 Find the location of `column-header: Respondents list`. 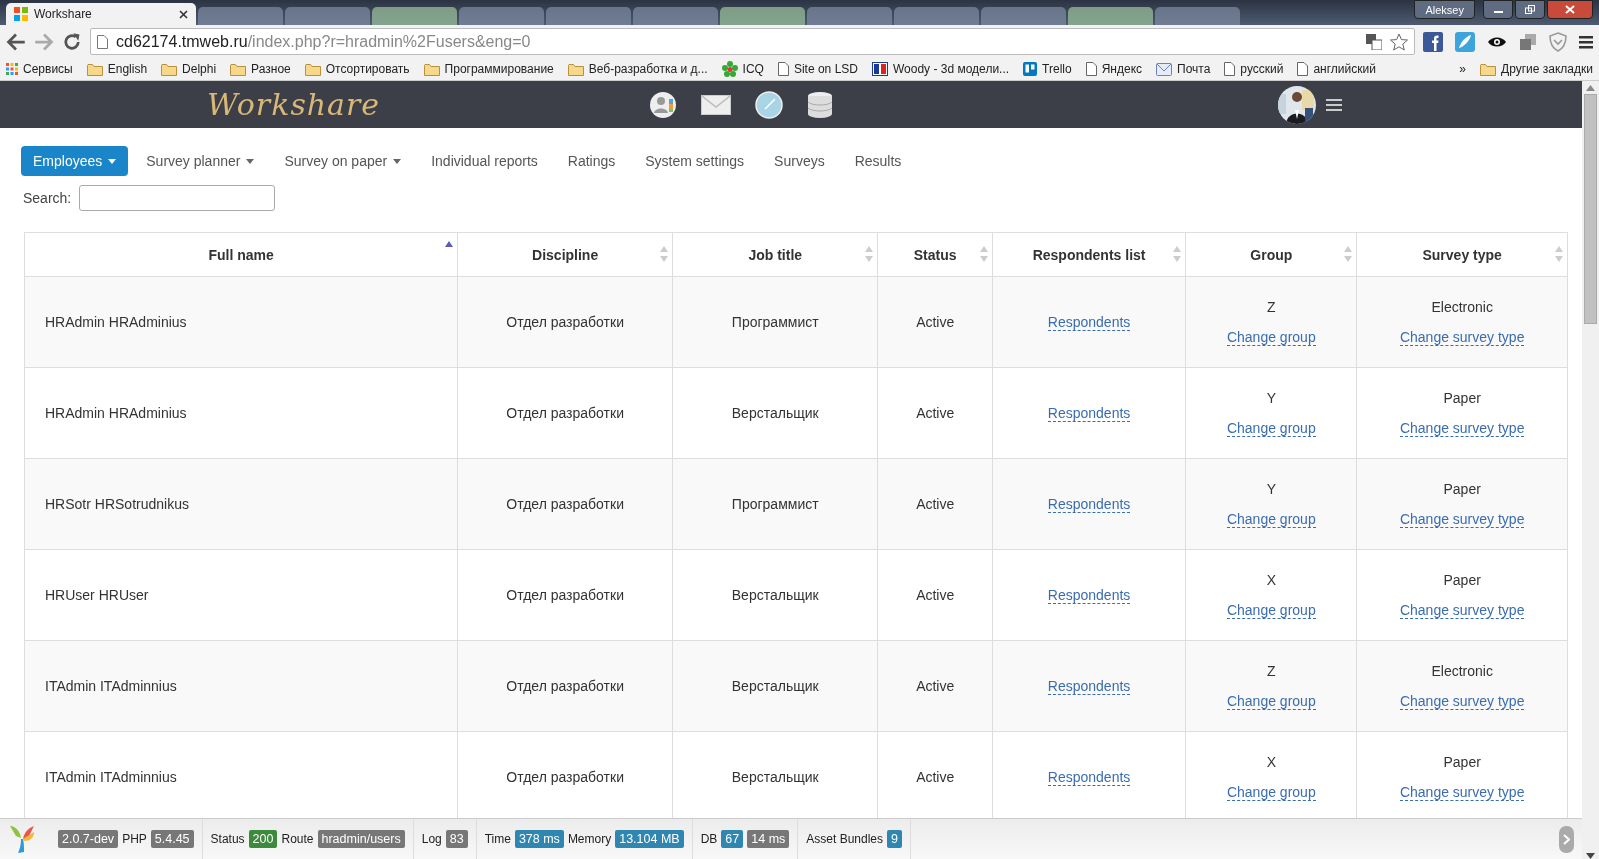

column-header: Respondents list is located at coordinates (1089, 254).